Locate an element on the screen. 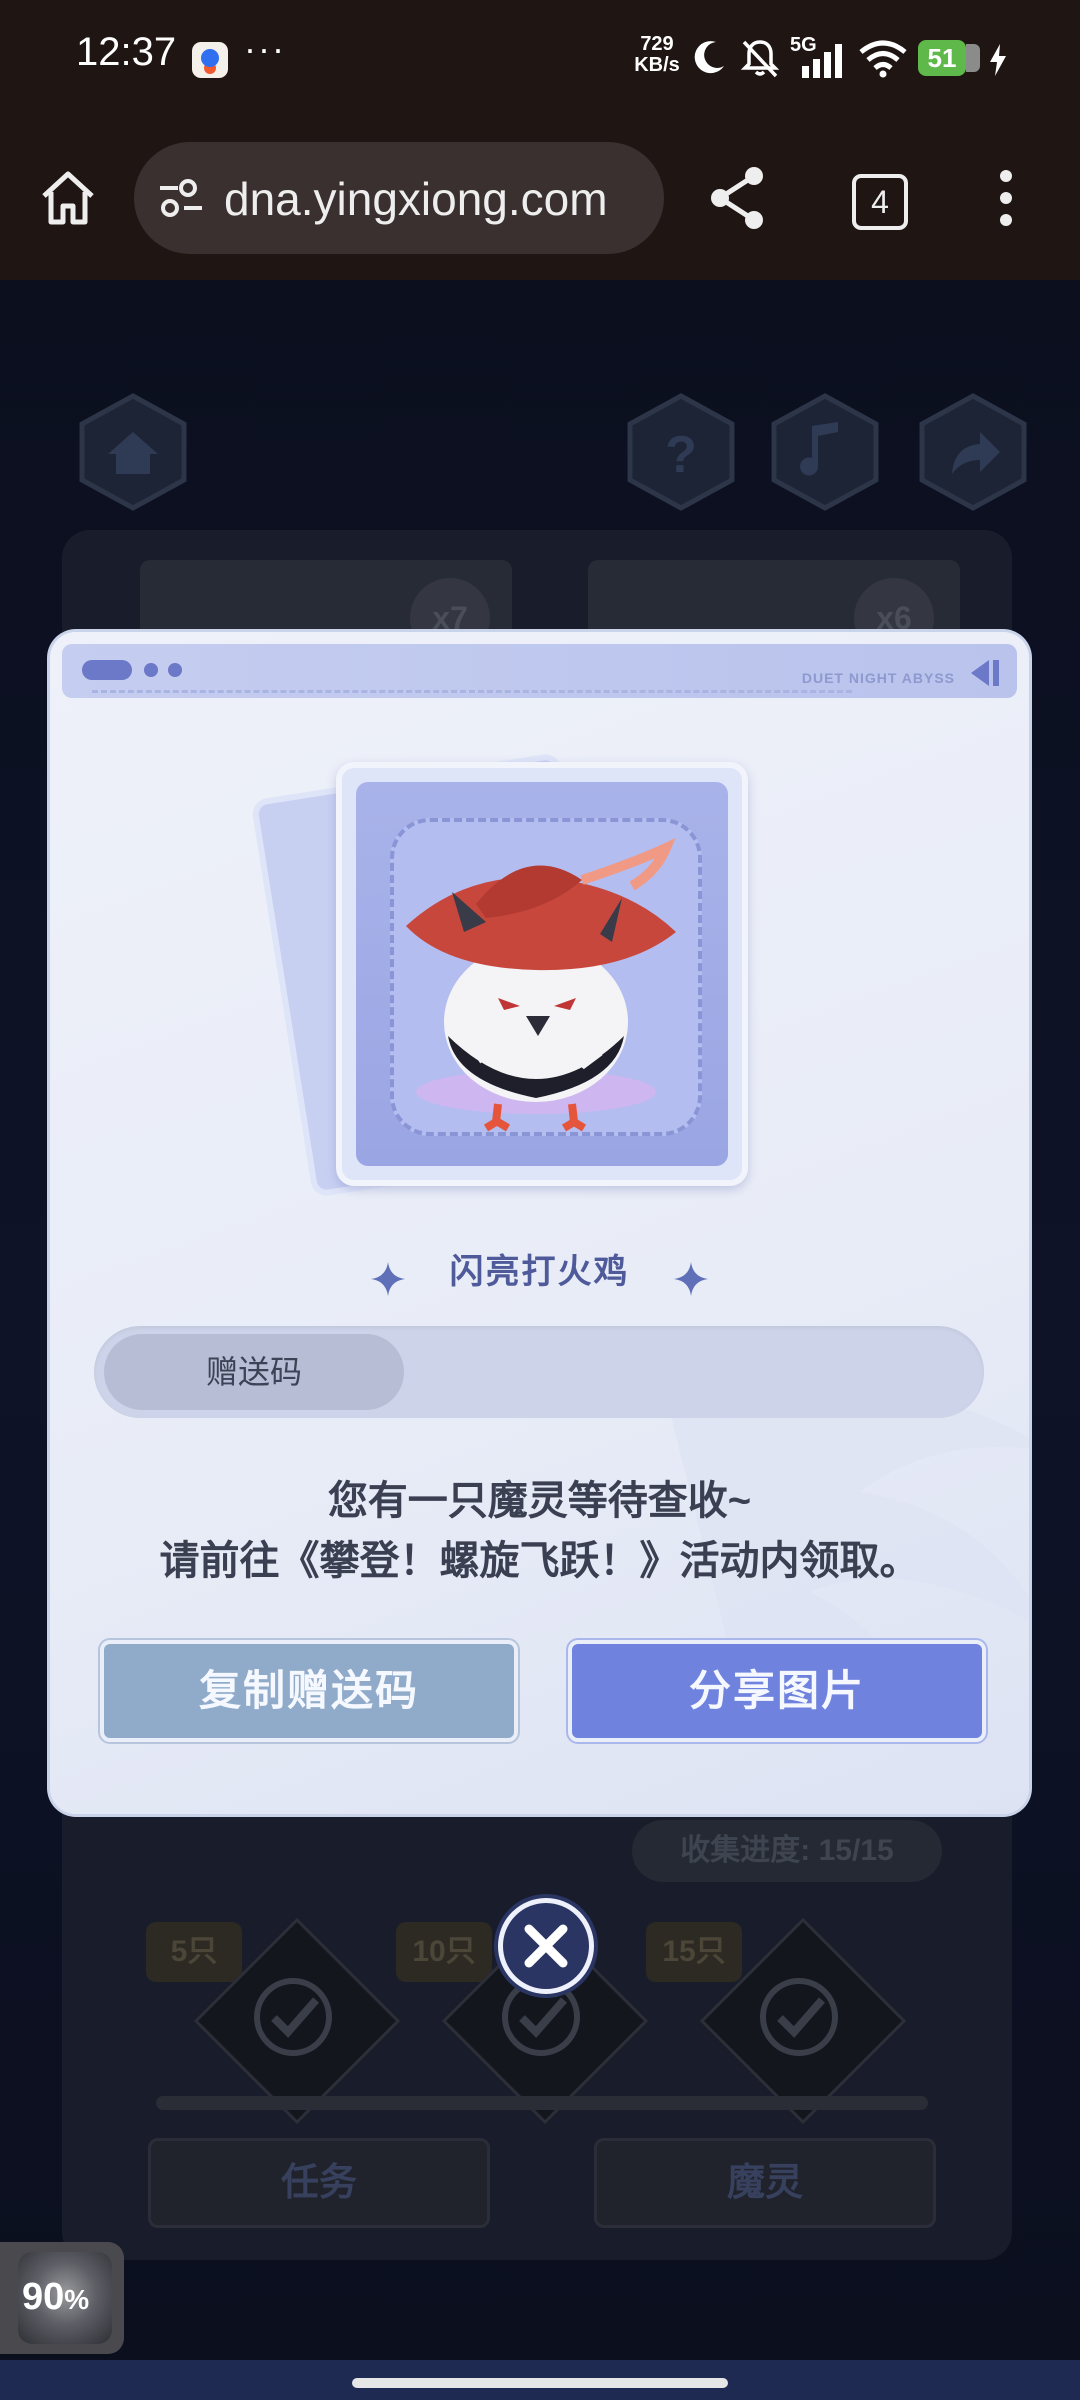 The image size is (1080, 2400). game-music-icon is located at coordinates (825, 452).